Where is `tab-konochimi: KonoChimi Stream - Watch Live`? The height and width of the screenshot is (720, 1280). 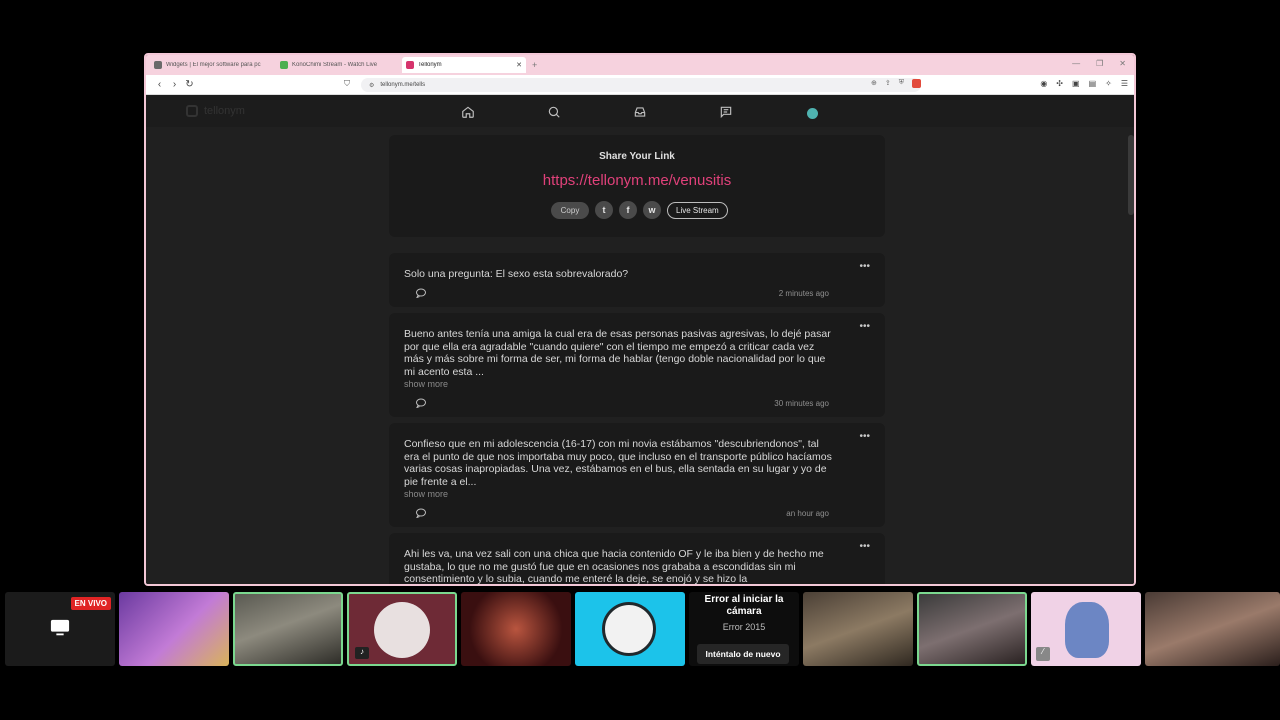
tab-konochimi: KonoChimi Stream - Watch Live is located at coordinates (338, 65).